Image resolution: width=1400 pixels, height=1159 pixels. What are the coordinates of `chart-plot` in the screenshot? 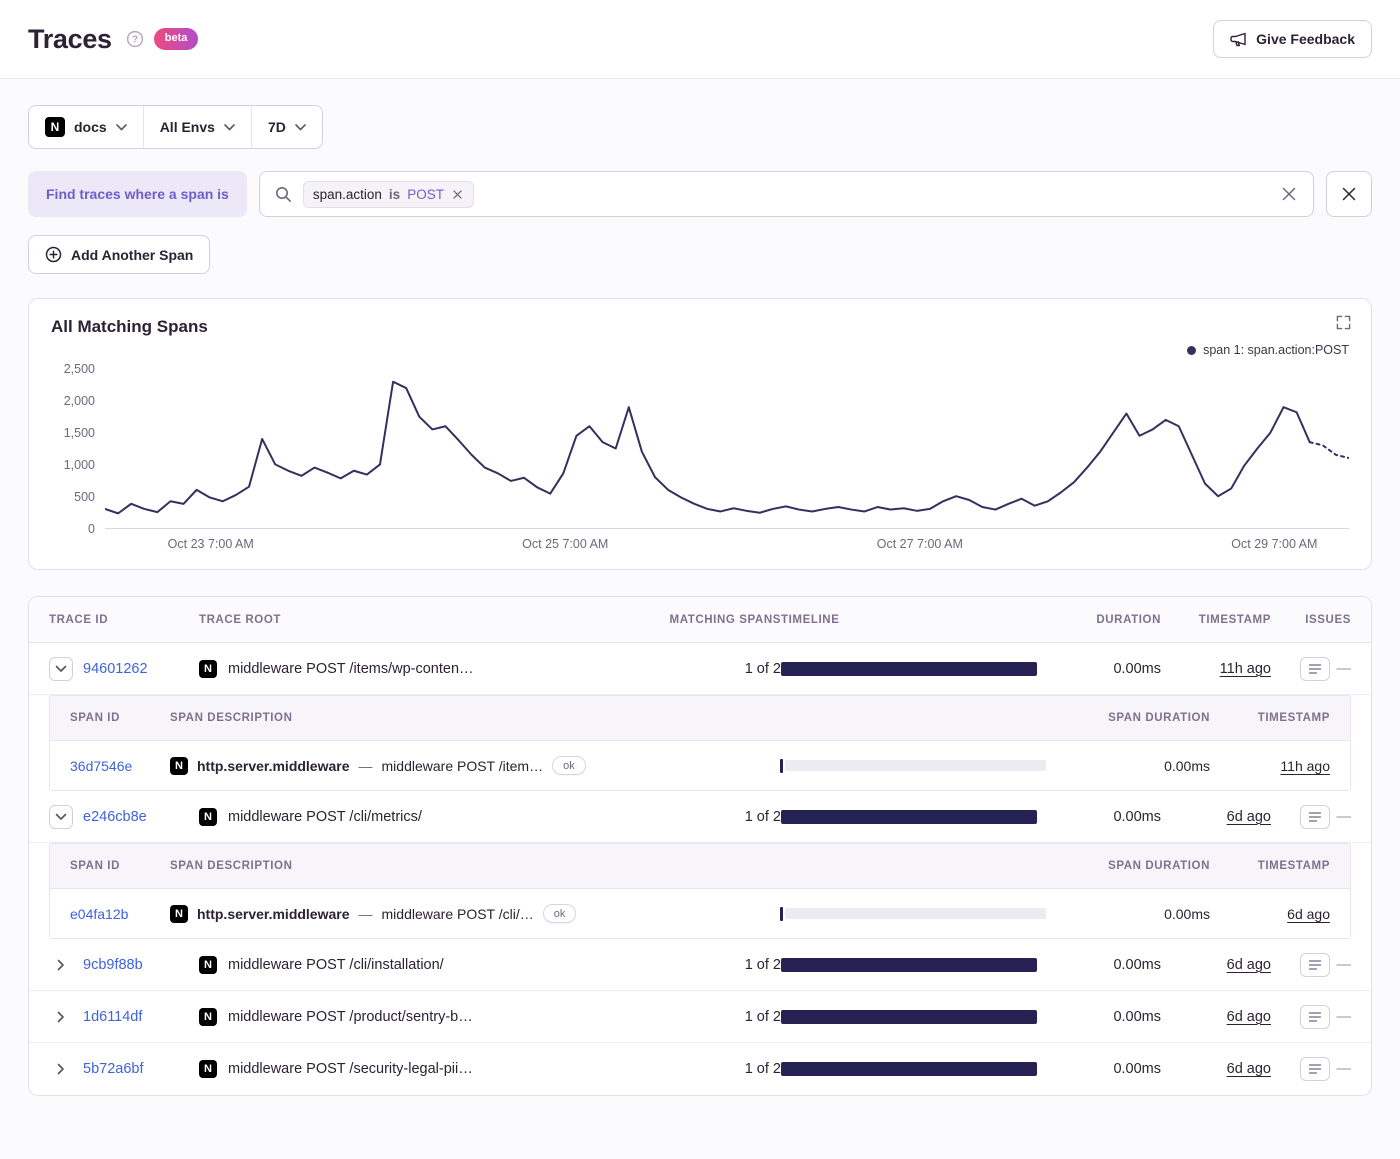 It's located at (727, 449).